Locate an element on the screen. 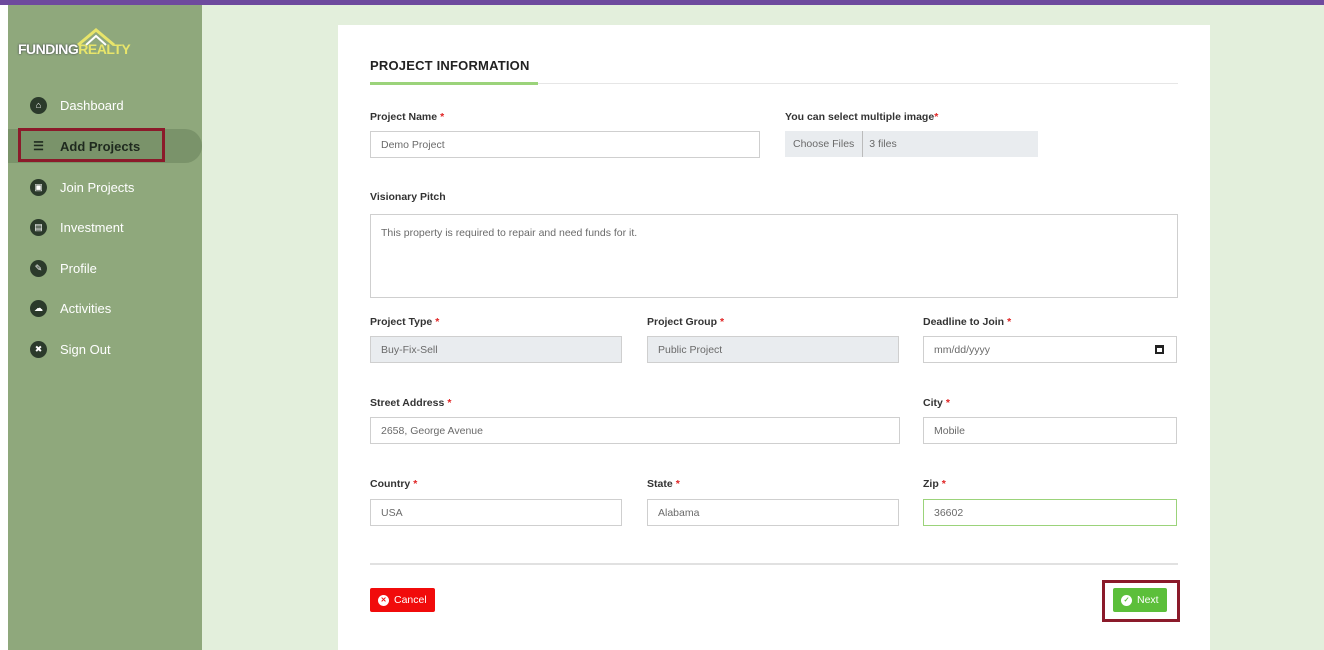 Image resolution: width=1324 pixels, height=650 pixels. zip-input: 36602 is located at coordinates (1050, 512).